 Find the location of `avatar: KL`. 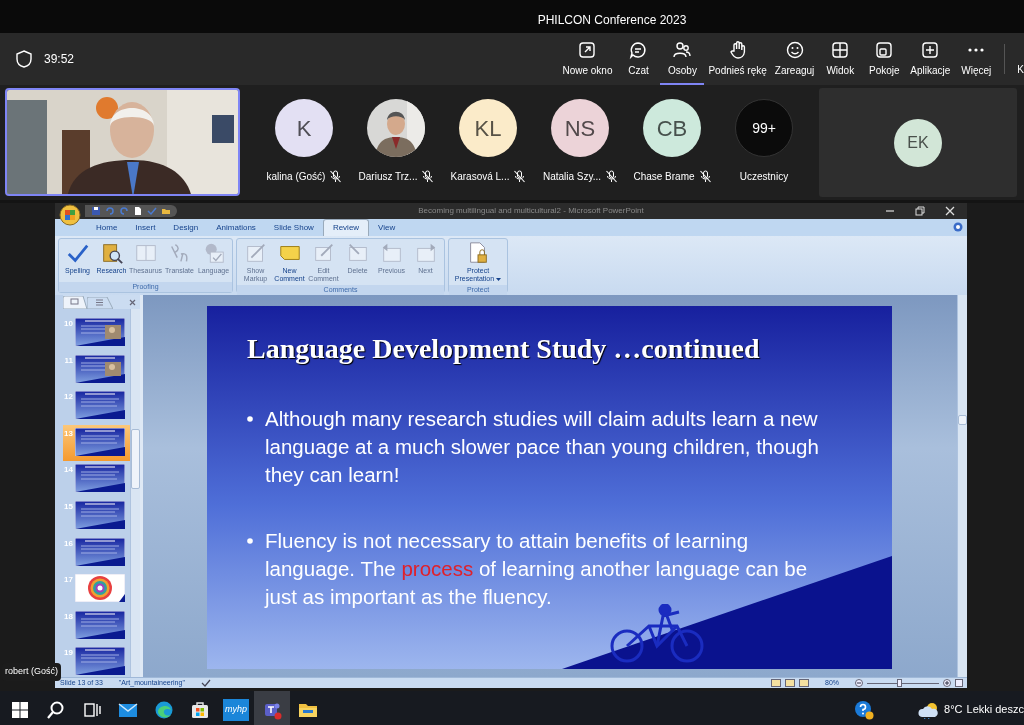

avatar: KL is located at coordinates (488, 128).